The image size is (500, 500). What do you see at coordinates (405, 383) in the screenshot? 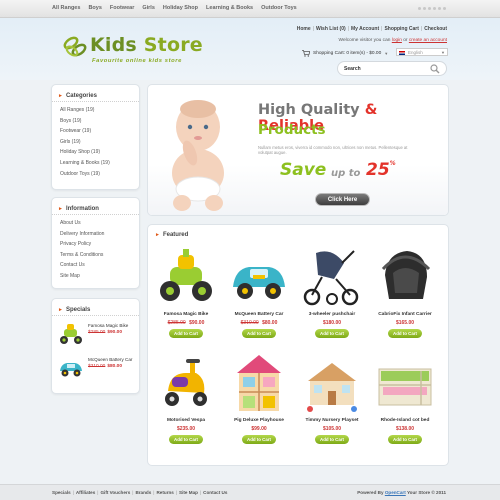
I see `product-image-cot-bed` at bounding box center [405, 383].